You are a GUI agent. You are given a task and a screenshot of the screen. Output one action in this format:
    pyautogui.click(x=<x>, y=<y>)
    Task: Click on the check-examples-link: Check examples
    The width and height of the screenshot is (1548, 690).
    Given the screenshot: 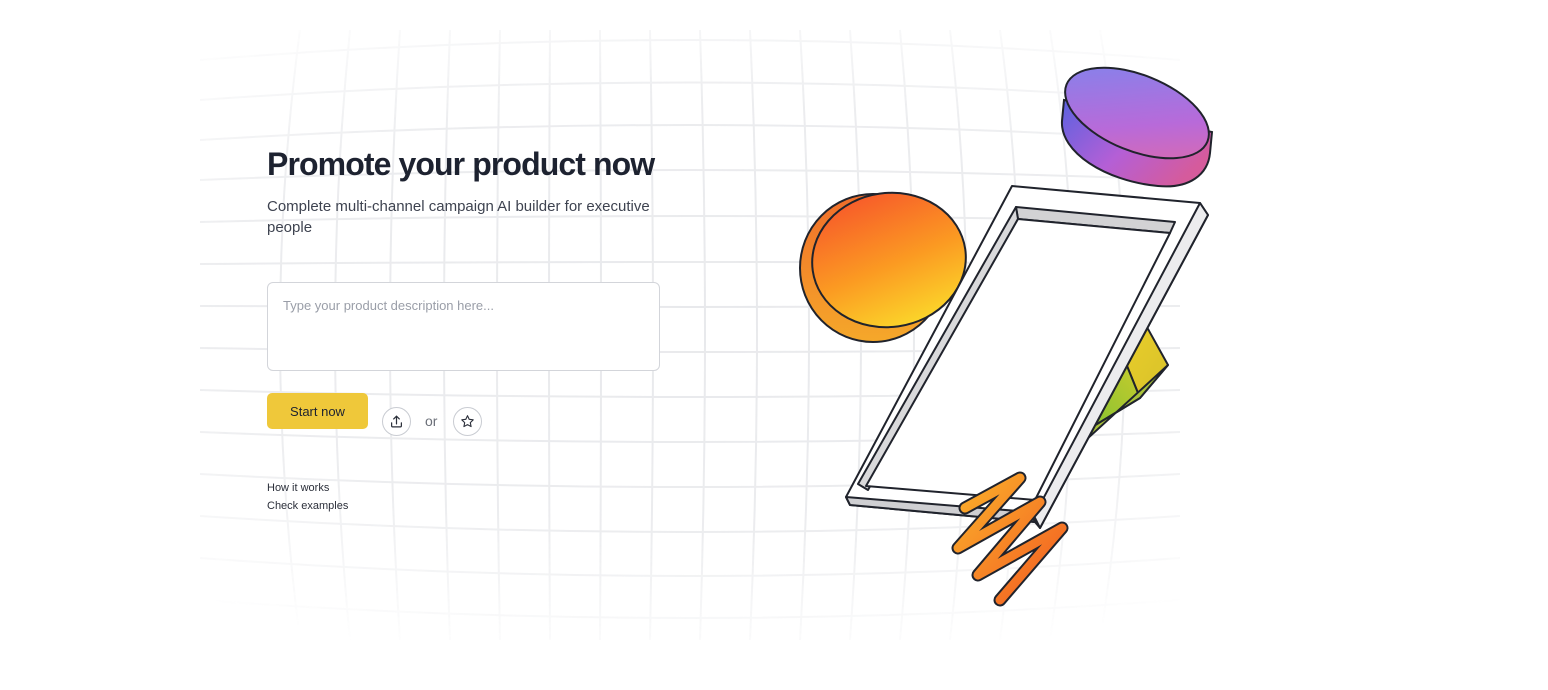 What is the action you would take?
    pyautogui.click(x=307, y=506)
    